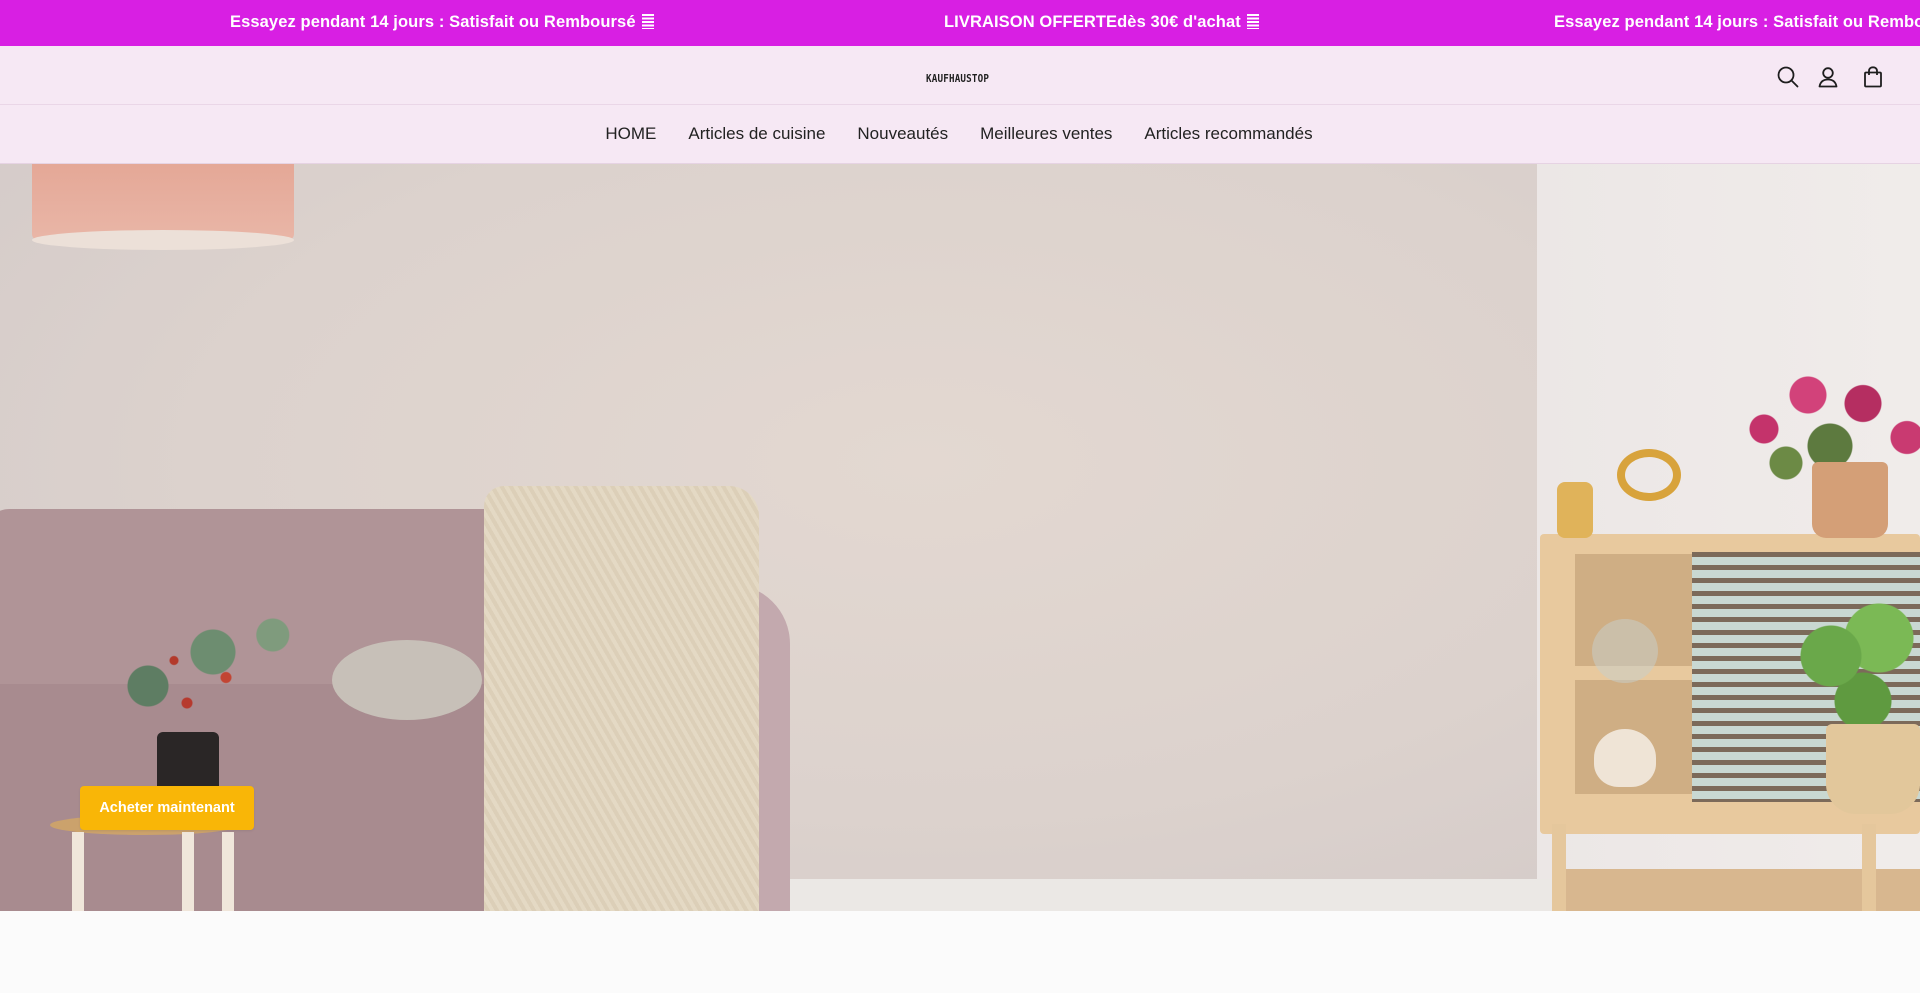  What do you see at coordinates (1649, 475) in the screenshot?
I see `hero-image-gold-knot` at bounding box center [1649, 475].